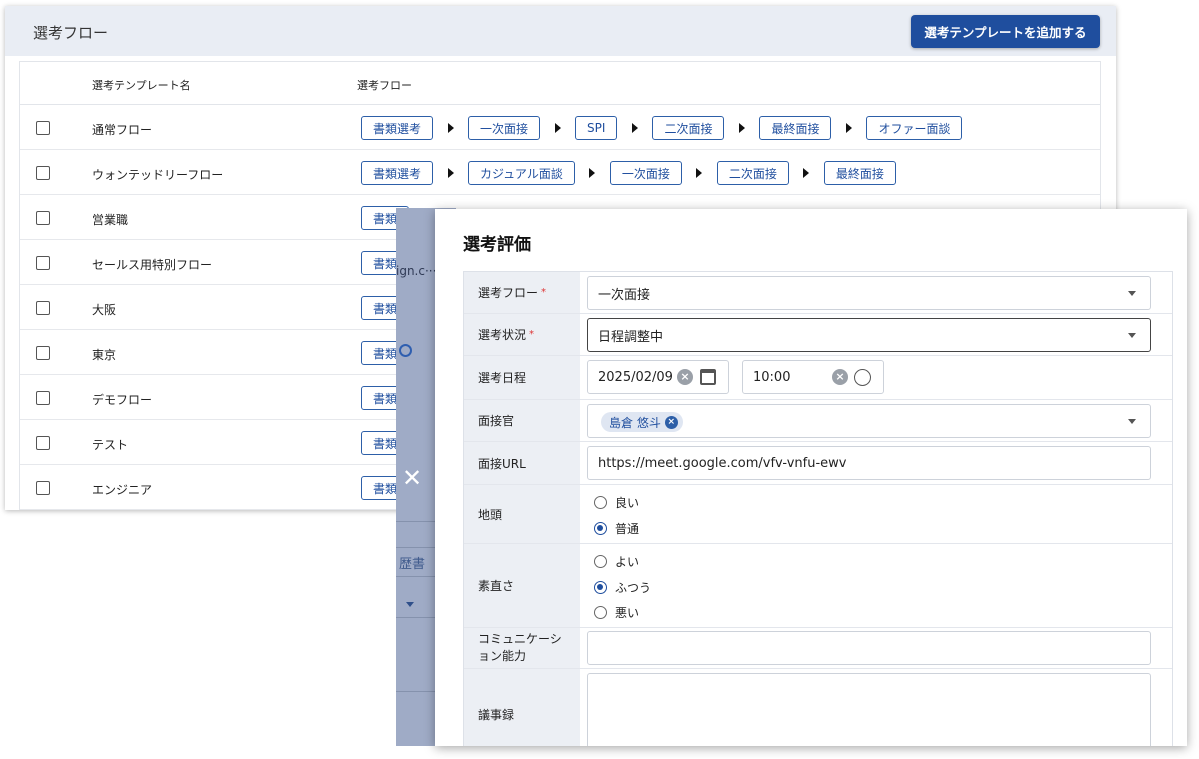  What do you see at coordinates (616, 612) in the screenshot?
I see `radio-option: 悪い` at bounding box center [616, 612].